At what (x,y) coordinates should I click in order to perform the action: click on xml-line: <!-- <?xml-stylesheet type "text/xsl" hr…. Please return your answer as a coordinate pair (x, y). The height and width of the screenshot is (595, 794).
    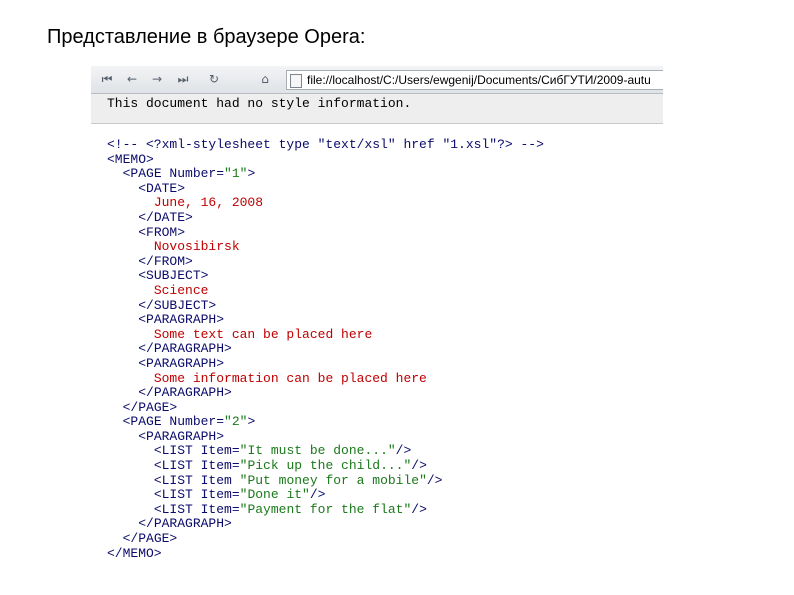
    Looking at the image, I should click on (325, 145).